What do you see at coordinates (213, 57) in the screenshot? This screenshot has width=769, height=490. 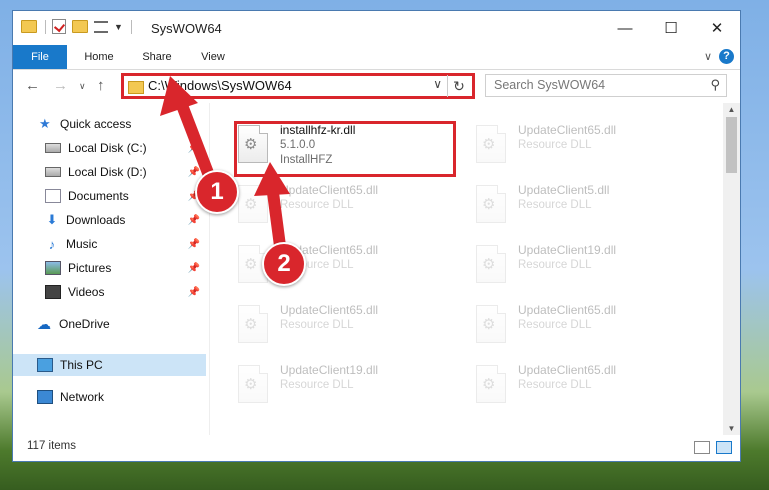 I see `tab-view: View` at bounding box center [213, 57].